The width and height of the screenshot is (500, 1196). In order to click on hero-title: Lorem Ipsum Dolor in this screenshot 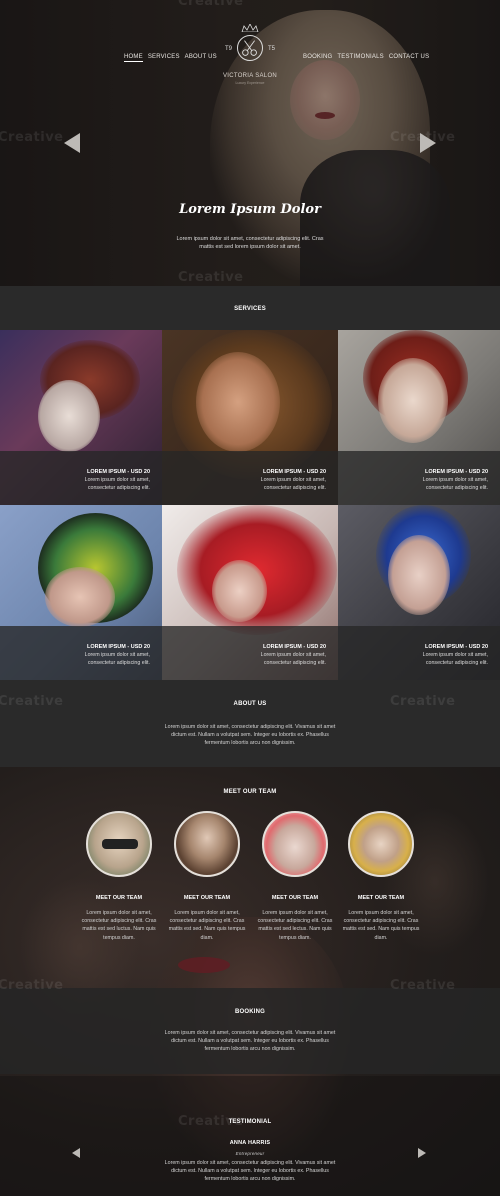, I will do `click(250, 209)`.